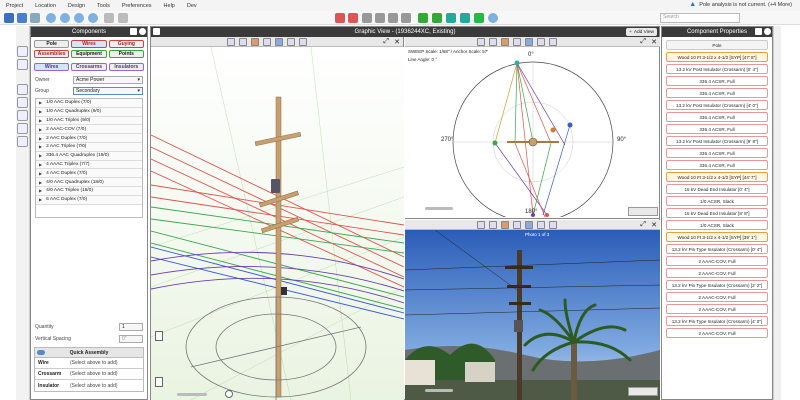 This screenshot has width=800, height=400. What do you see at coordinates (777, 213) in the screenshot?
I see `right-scrollbar` at bounding box center [777, 213].